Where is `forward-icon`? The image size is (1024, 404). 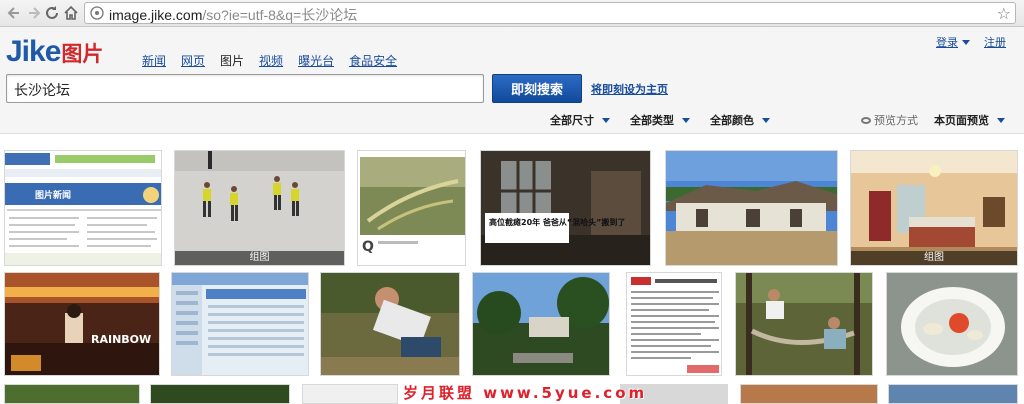 forward-icon is located at coordinates (34, 13).